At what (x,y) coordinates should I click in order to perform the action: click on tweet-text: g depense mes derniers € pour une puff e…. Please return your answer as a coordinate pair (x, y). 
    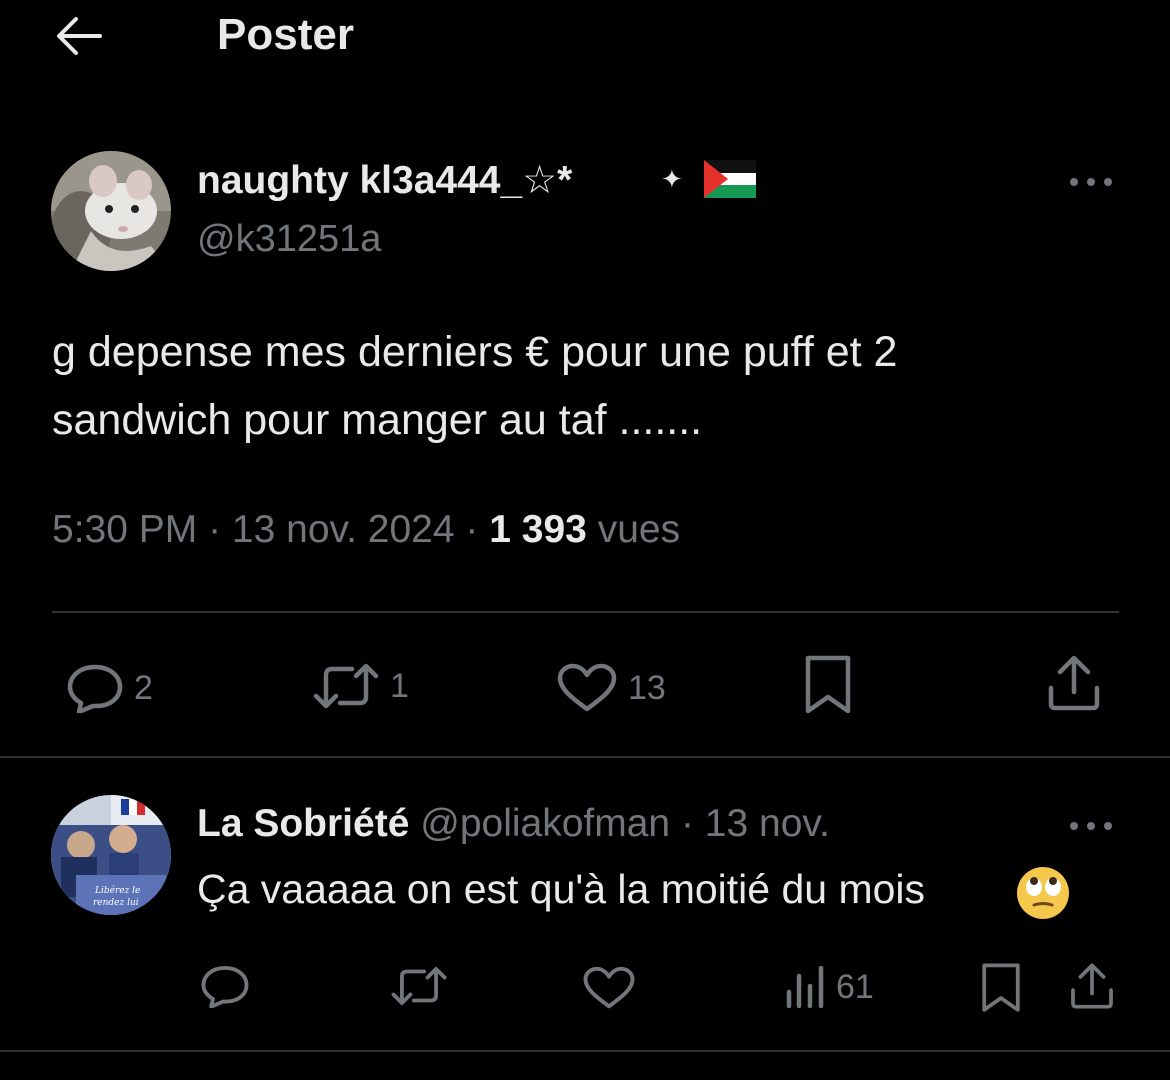
    Looking at the image, I should click on (475, 386).